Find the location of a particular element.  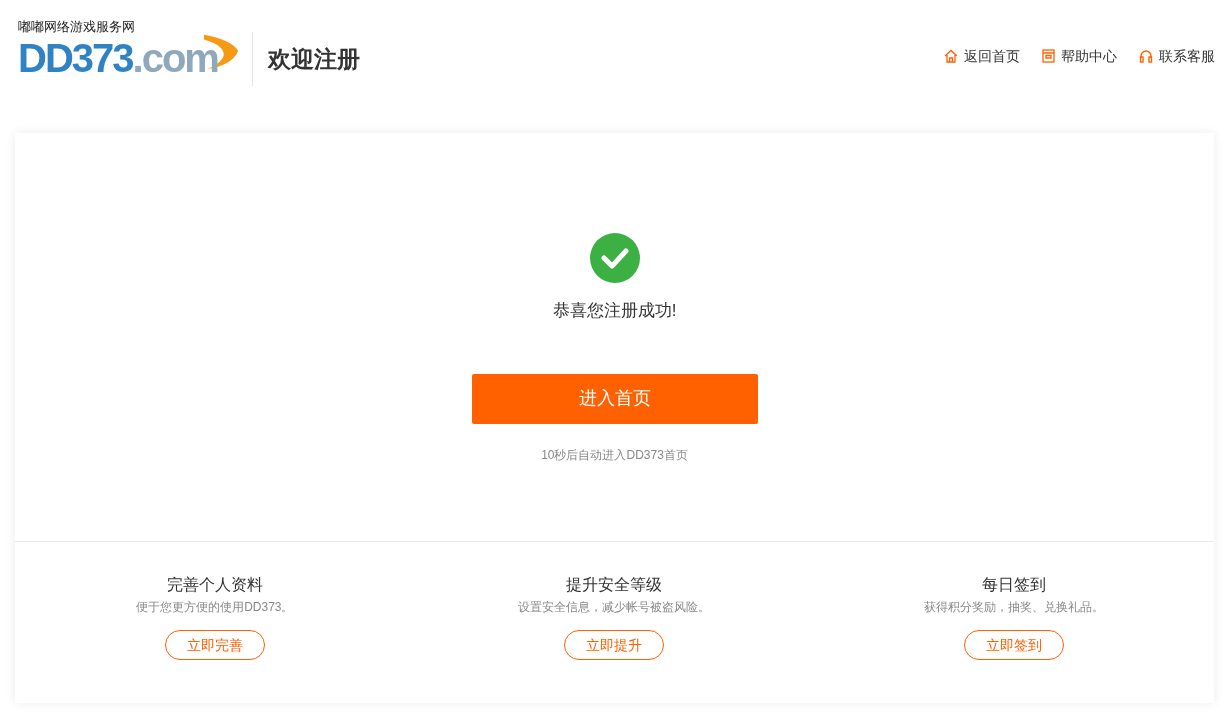

feature-description: 便于您更方便的使用DD373。 is located at coordinates (215, 607).